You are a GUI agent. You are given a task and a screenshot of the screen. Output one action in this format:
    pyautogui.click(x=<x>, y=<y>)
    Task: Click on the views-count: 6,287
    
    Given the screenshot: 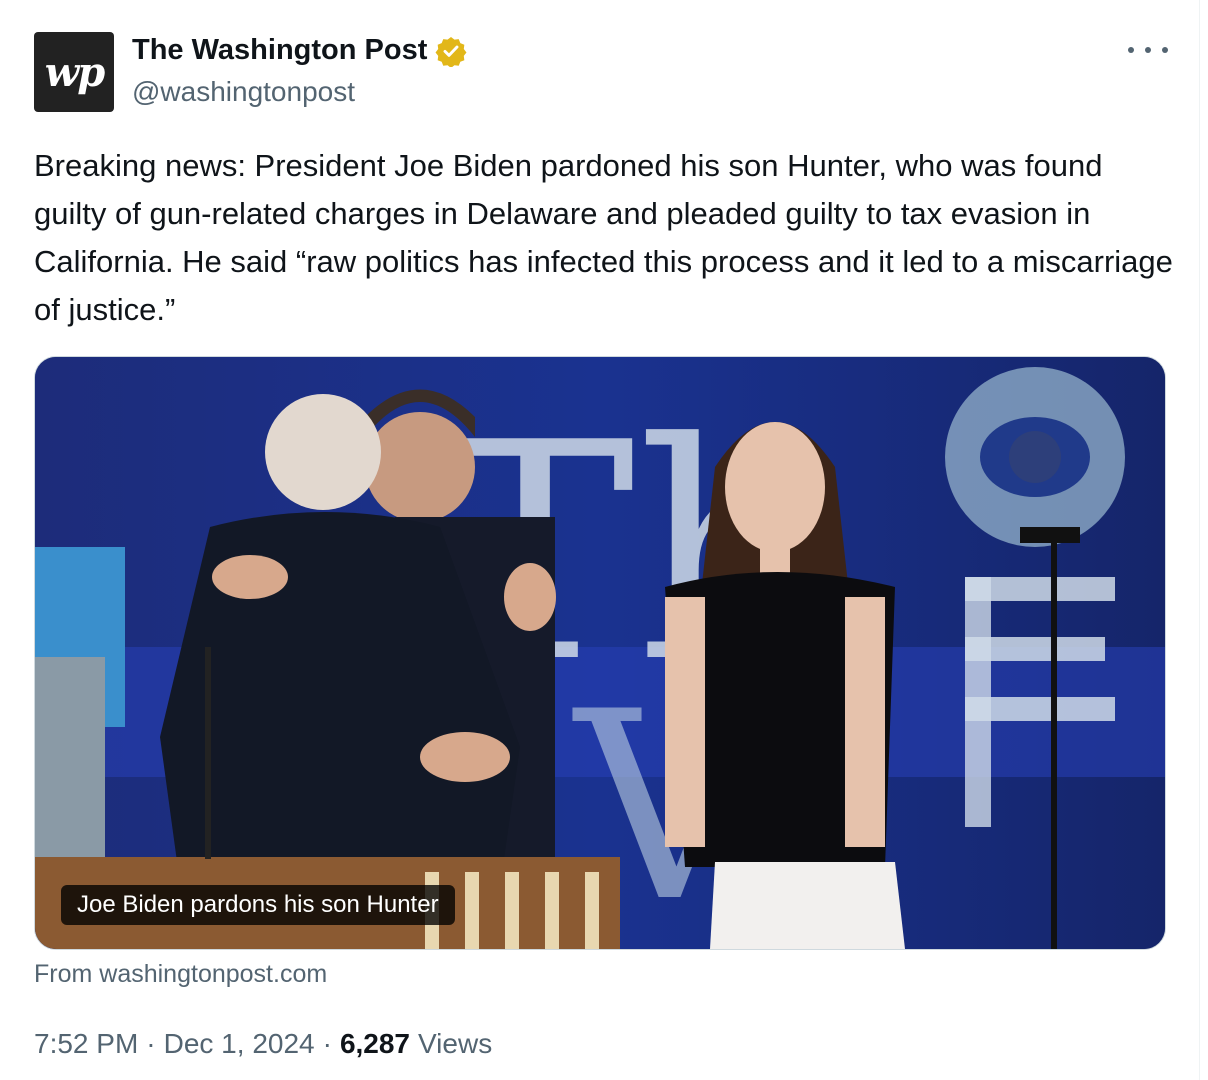 What is the action you would take?
    pyautogui.click(x=375, y=1043)
    